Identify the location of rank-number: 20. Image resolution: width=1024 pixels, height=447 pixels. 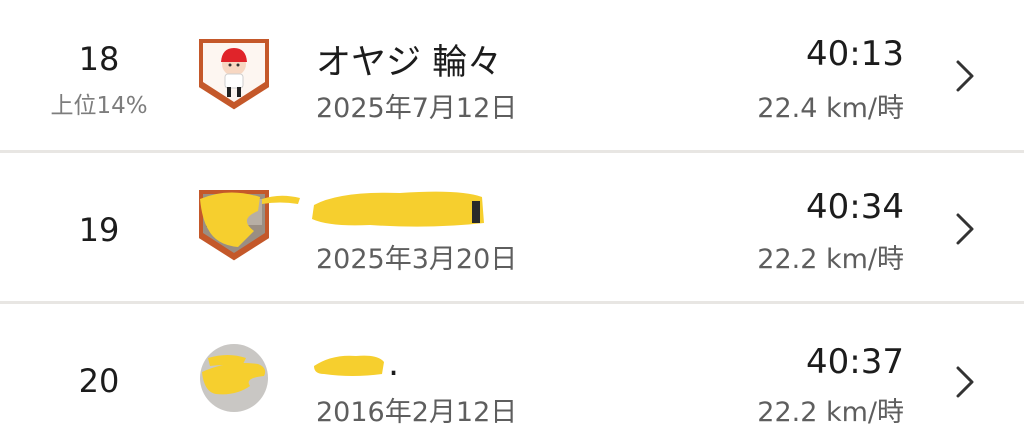
(99, 381).